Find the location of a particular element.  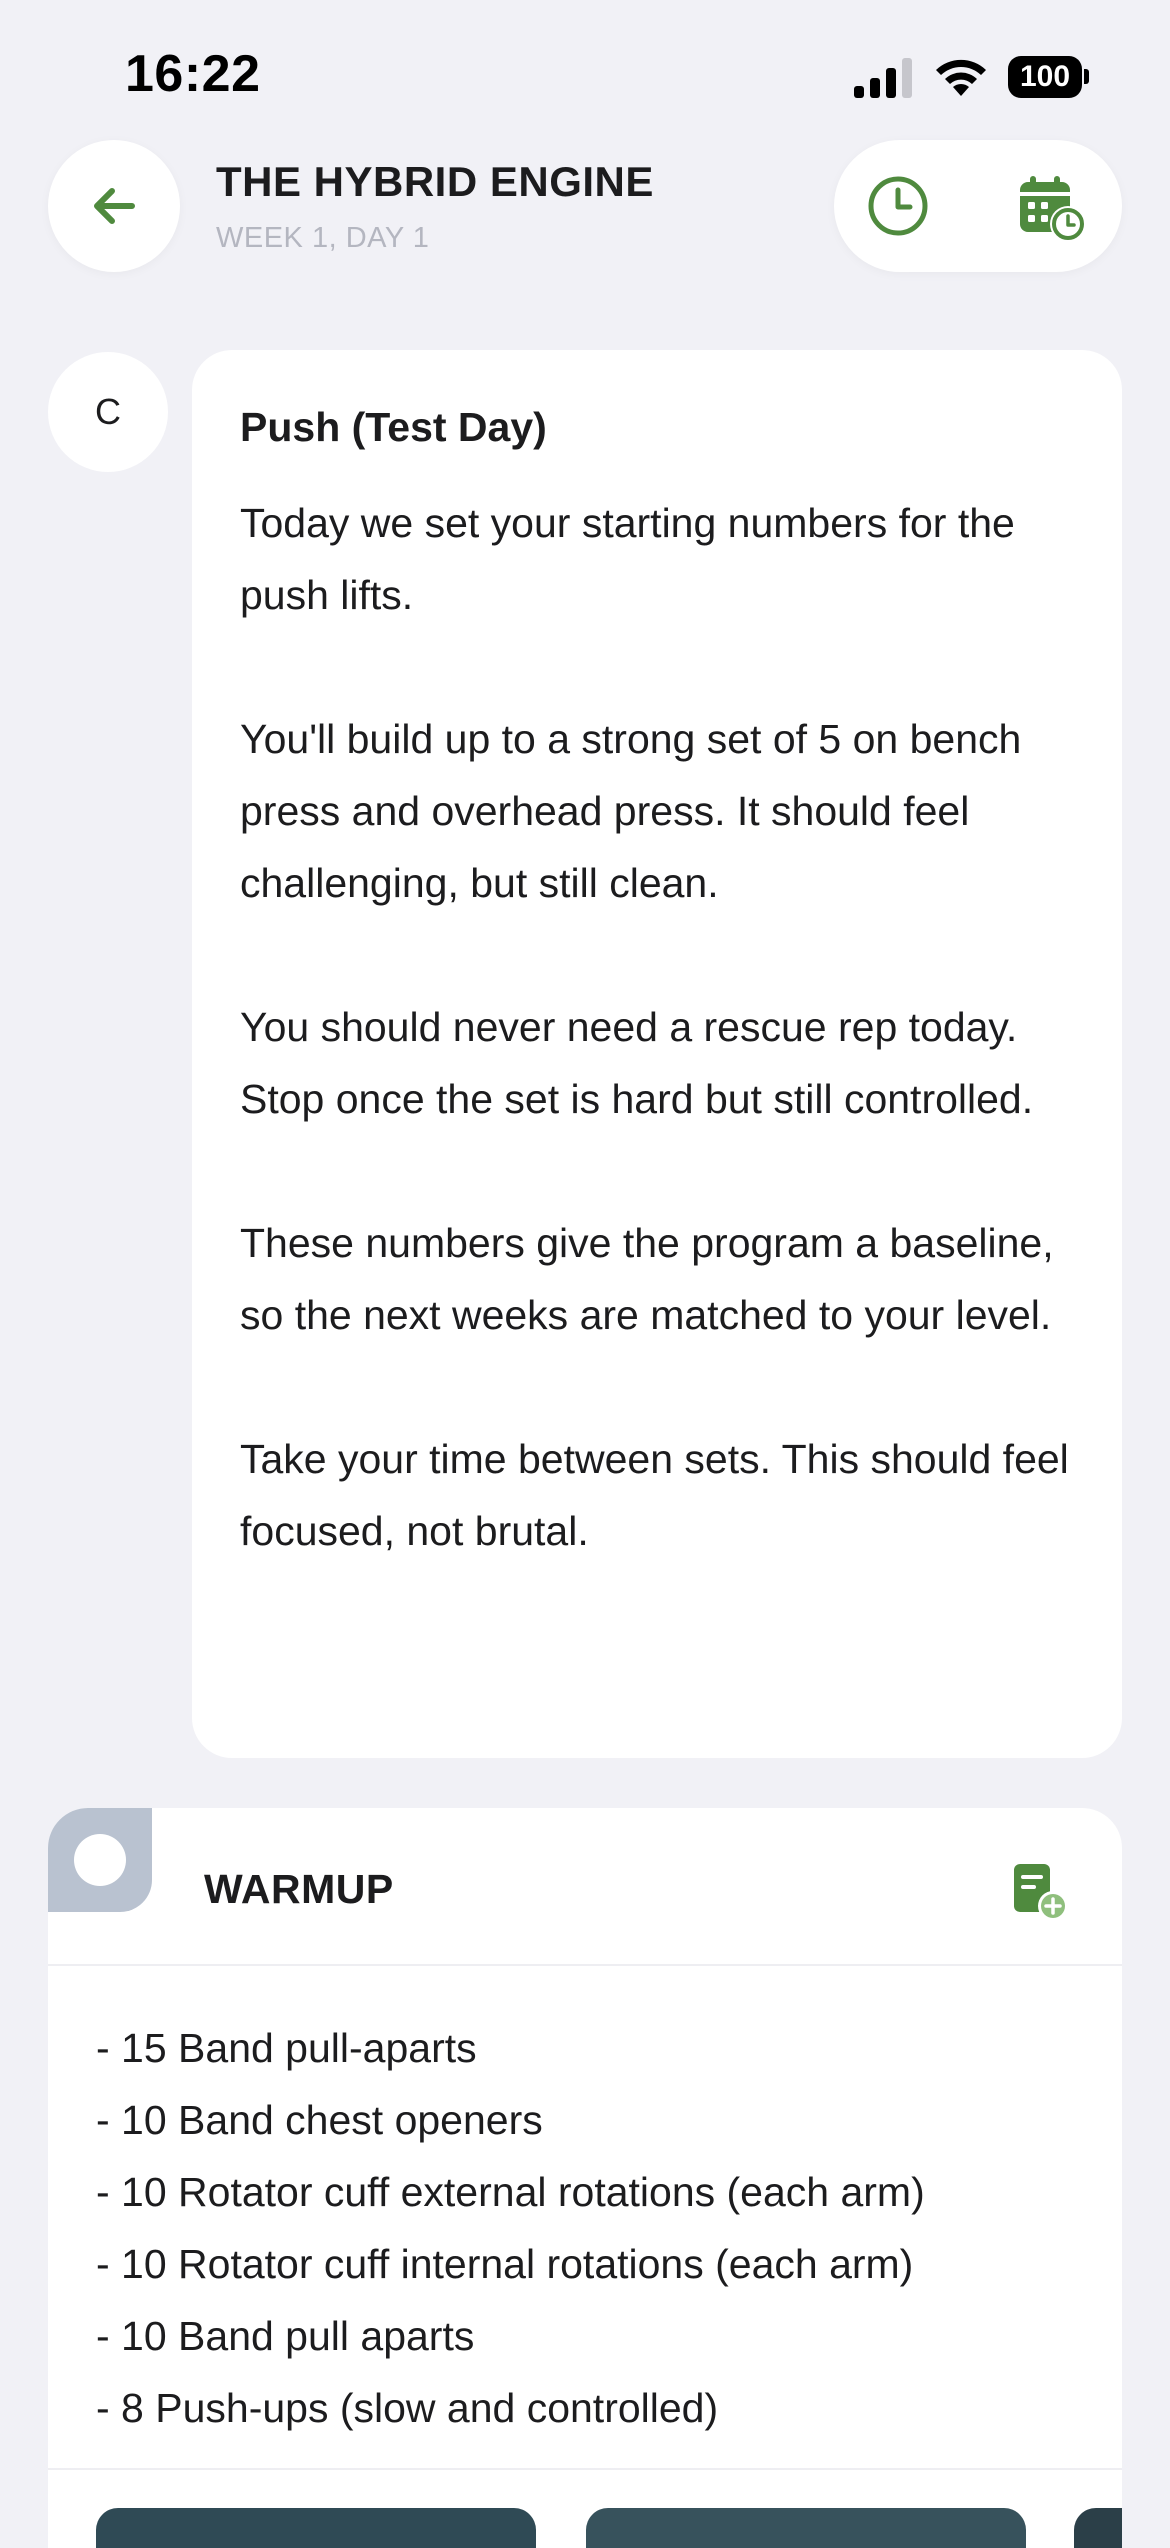

clock-icon is located at coordinates (898, 206).